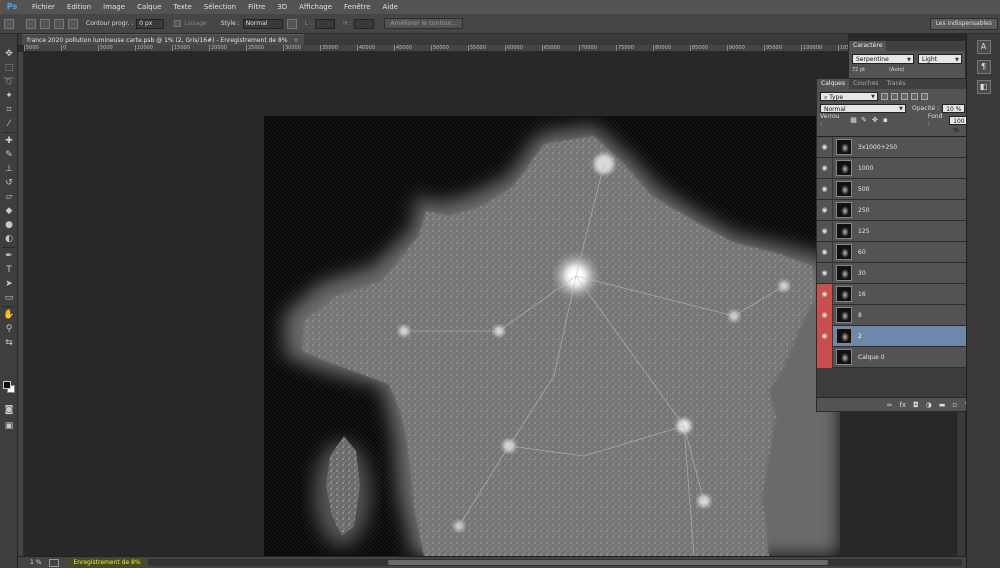  I want to click on marquee-preset-button, so click(9, 23).